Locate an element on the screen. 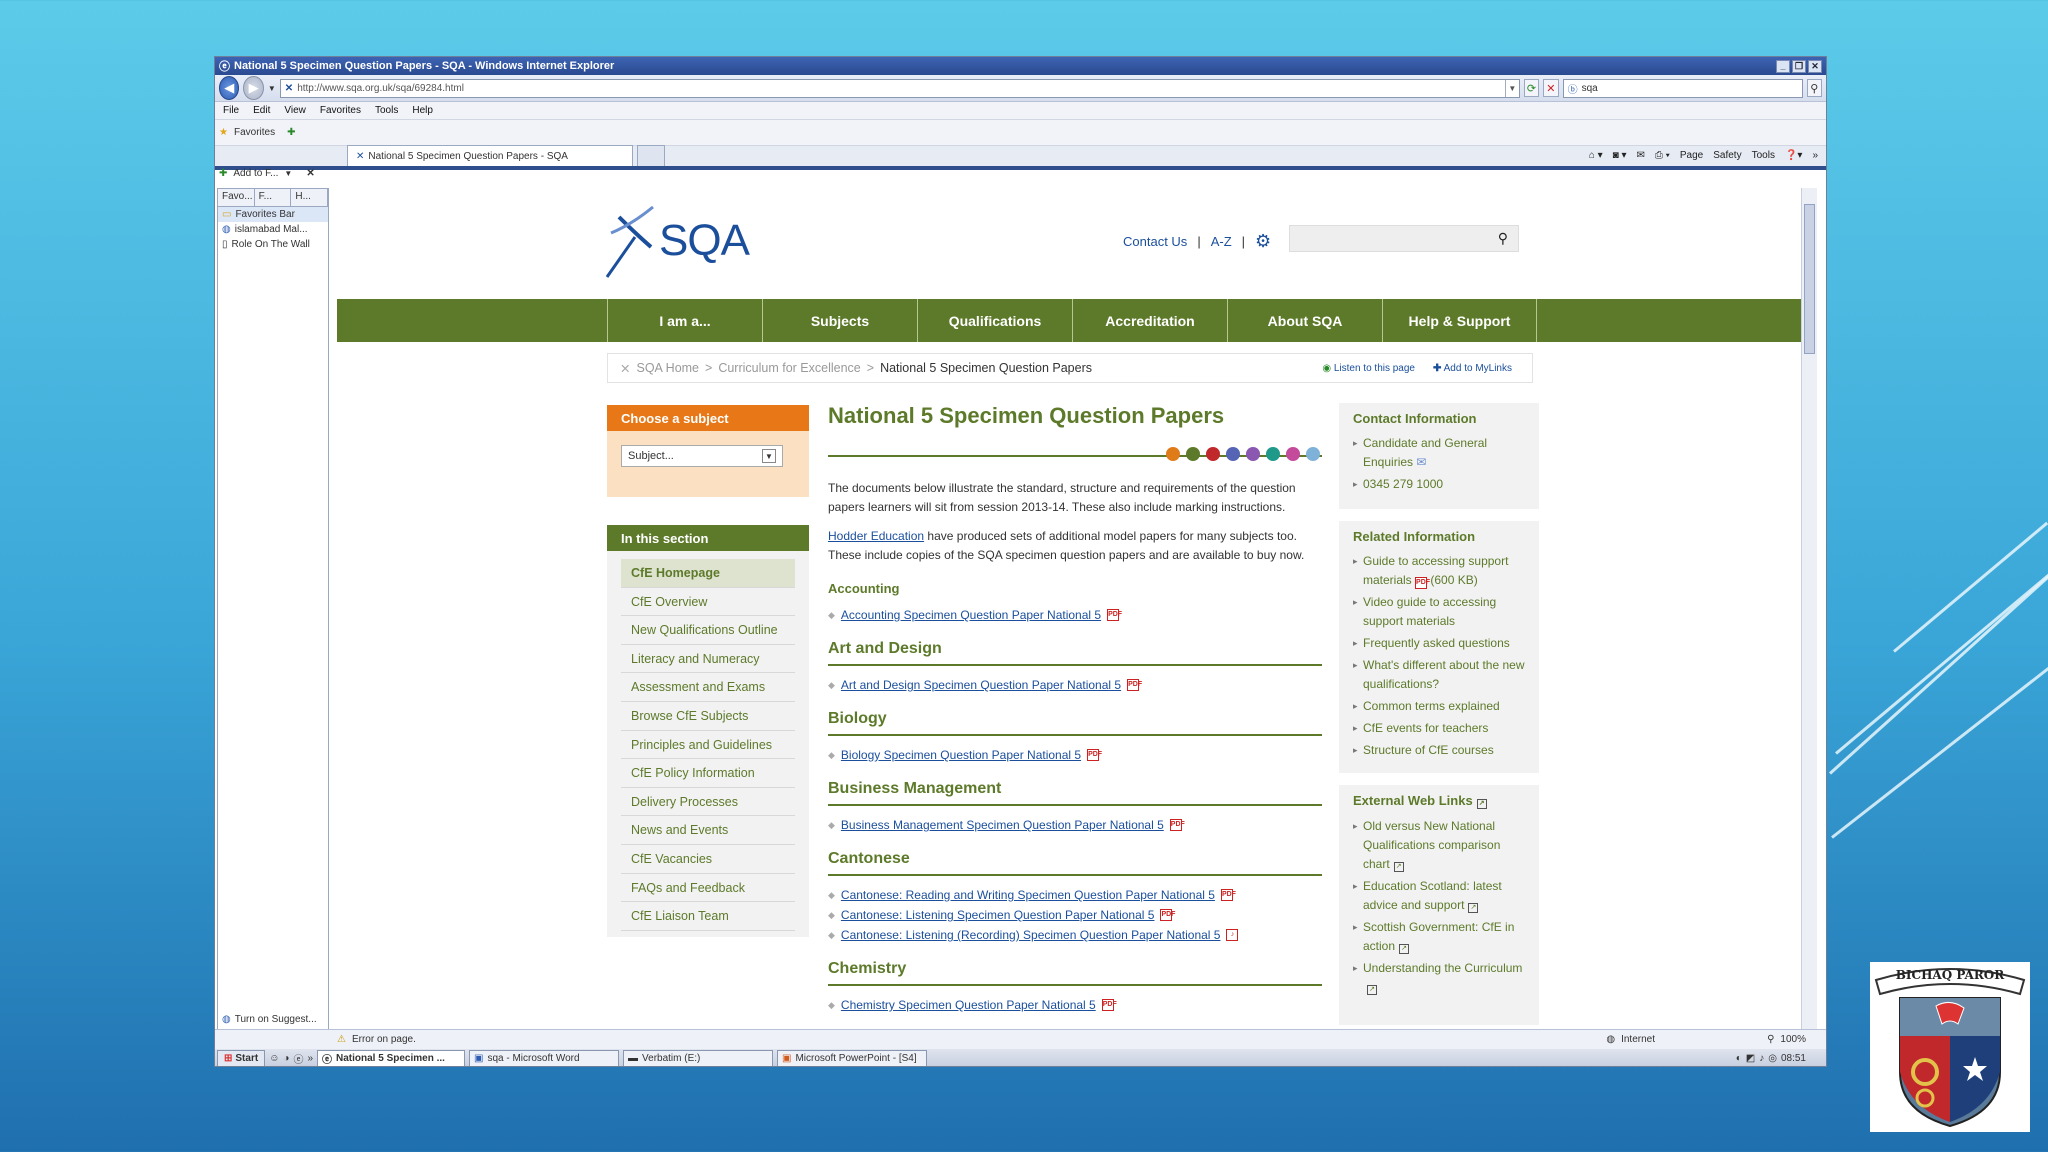 The image size is (2048, 1152). back-button: ◀ is located at coordinates (229, 88).